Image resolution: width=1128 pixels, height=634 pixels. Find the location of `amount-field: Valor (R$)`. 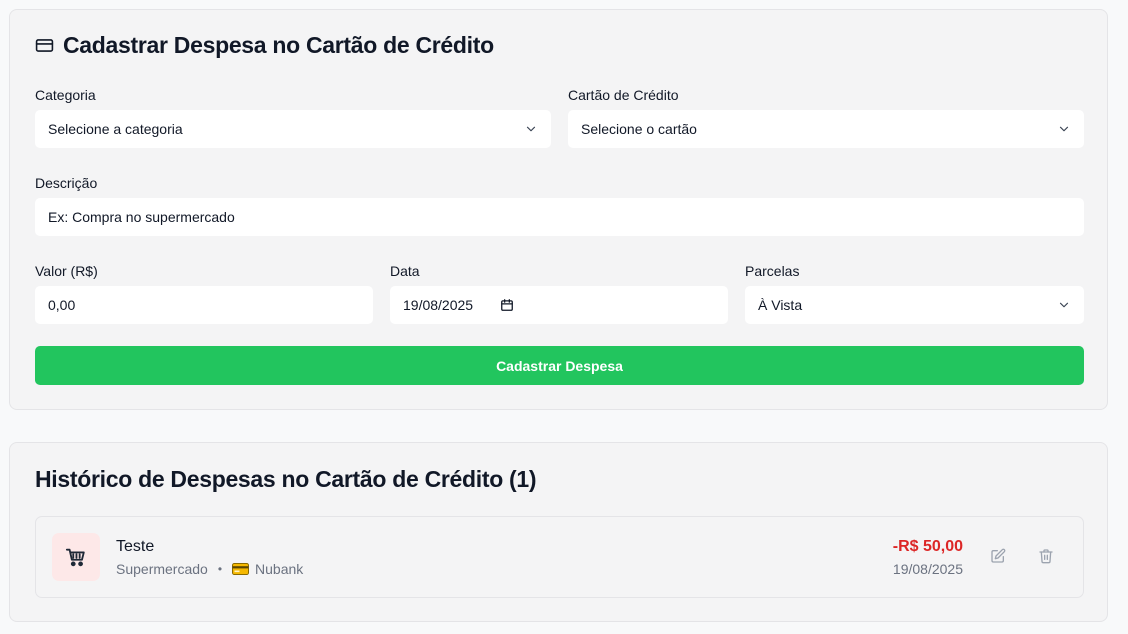

amount-field: Valor (R$) is located at coordinates (204, 293).